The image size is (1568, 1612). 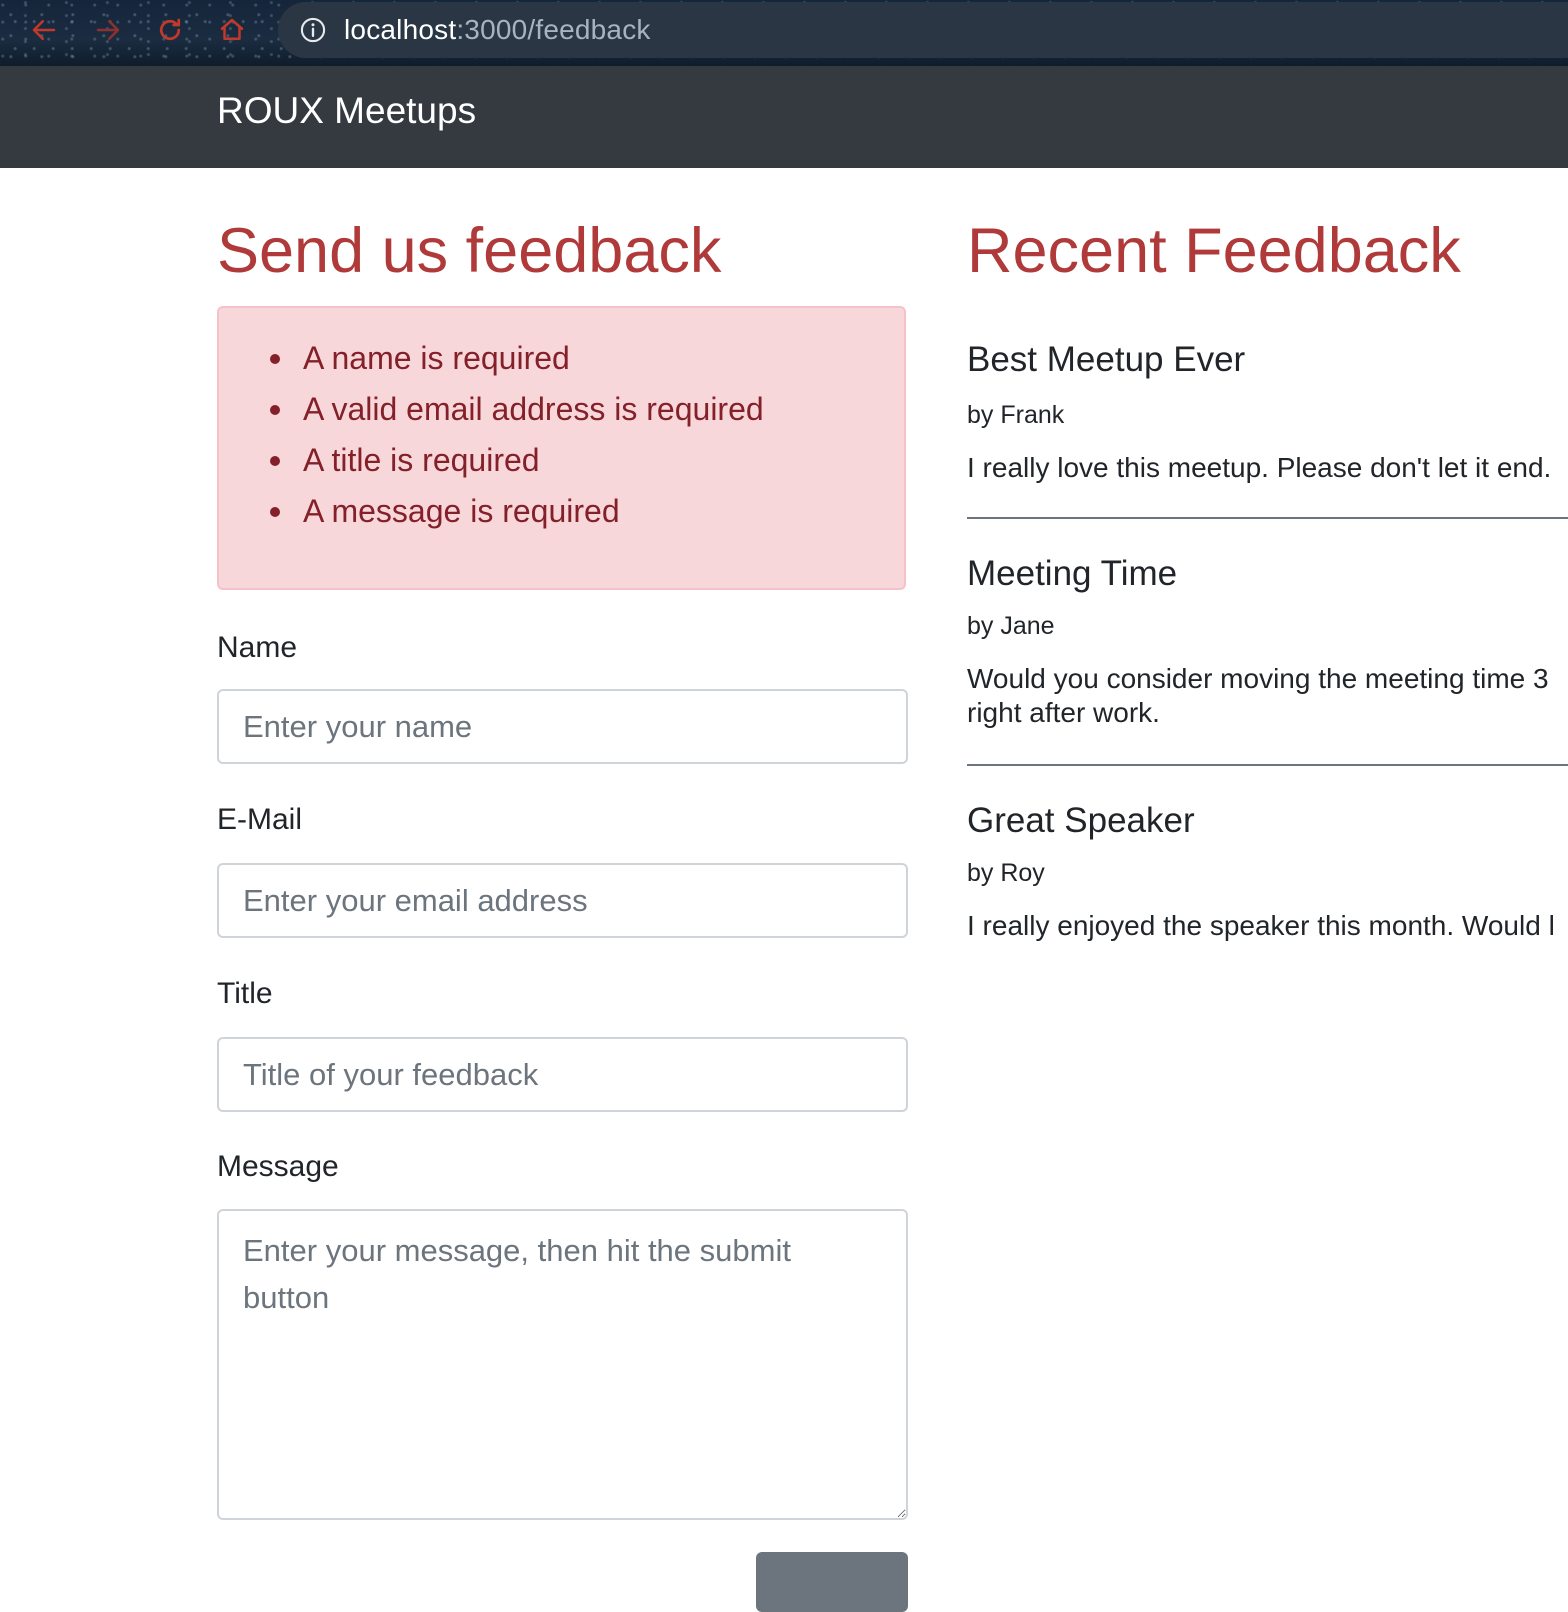 What do you see at coordinates (562, 1364) in the screenshot?
I see `message-textarea` at bounding box center [562, 1364].